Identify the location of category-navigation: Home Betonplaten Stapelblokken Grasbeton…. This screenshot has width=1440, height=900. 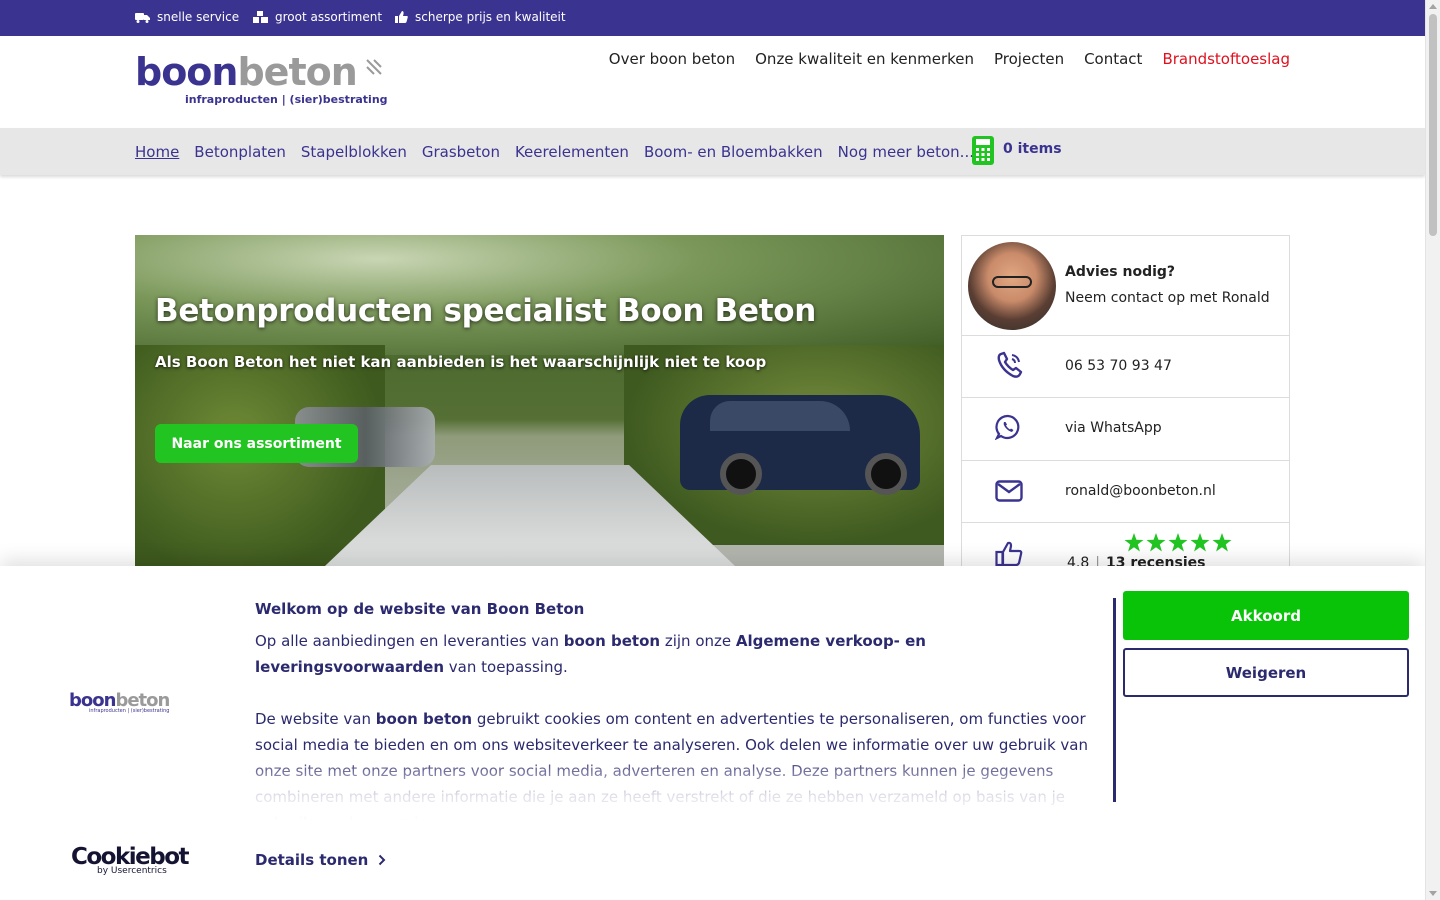
(712, 151).